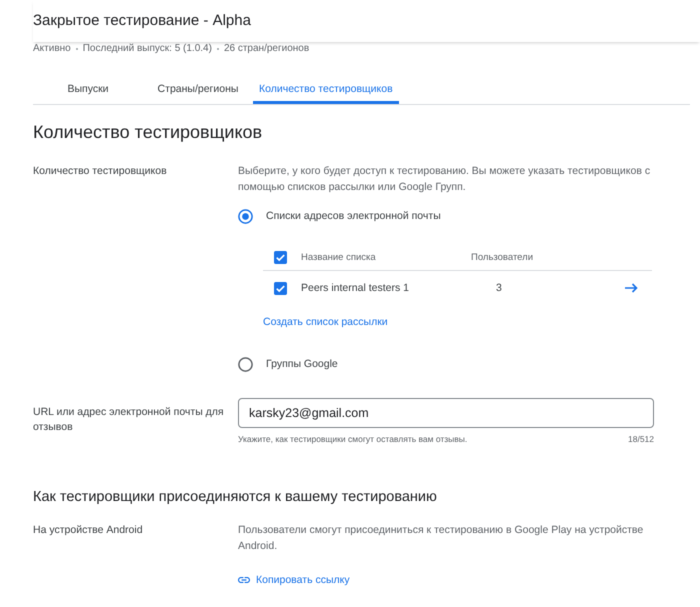 The image size is (700, 607). Describe the element at coordinates (339, 257) in the screenshot. I see `column-header: Название списка` at that location.